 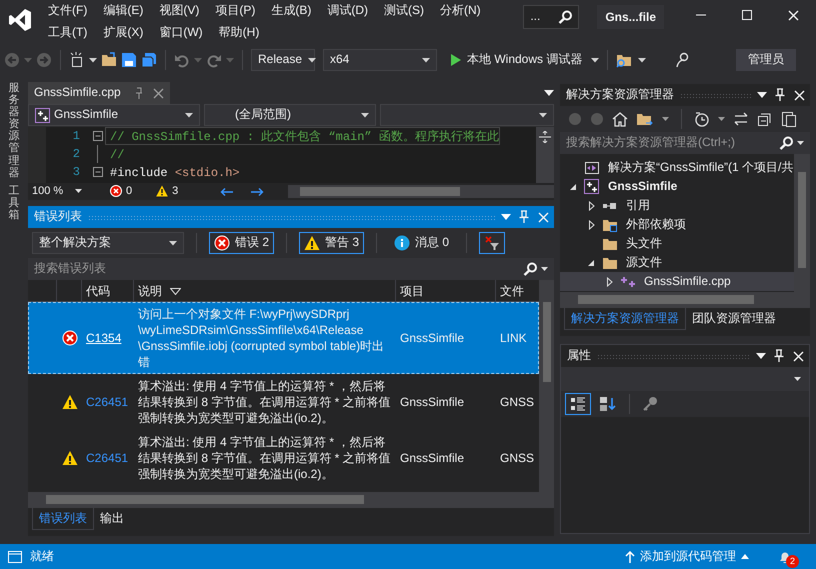 What do you see at coordinates (702, 119) in the screenshot?
I see `history-icon` at bounding box center [702, 119].